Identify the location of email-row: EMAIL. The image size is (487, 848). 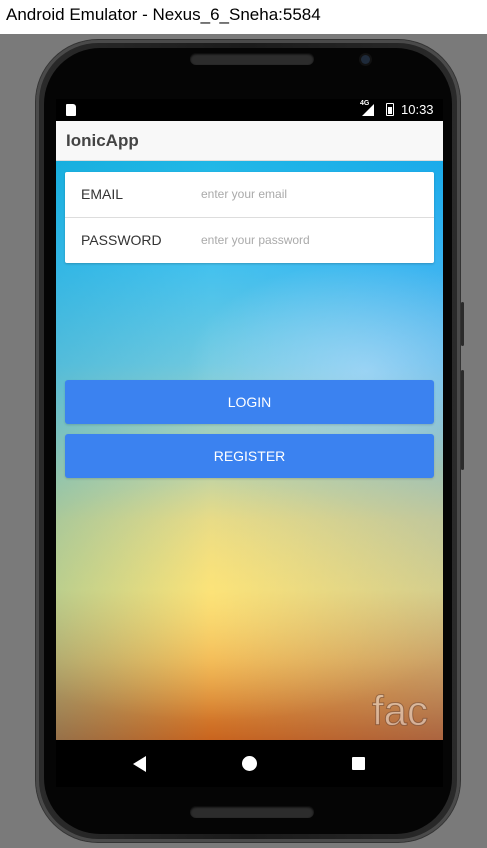
(249, 195).